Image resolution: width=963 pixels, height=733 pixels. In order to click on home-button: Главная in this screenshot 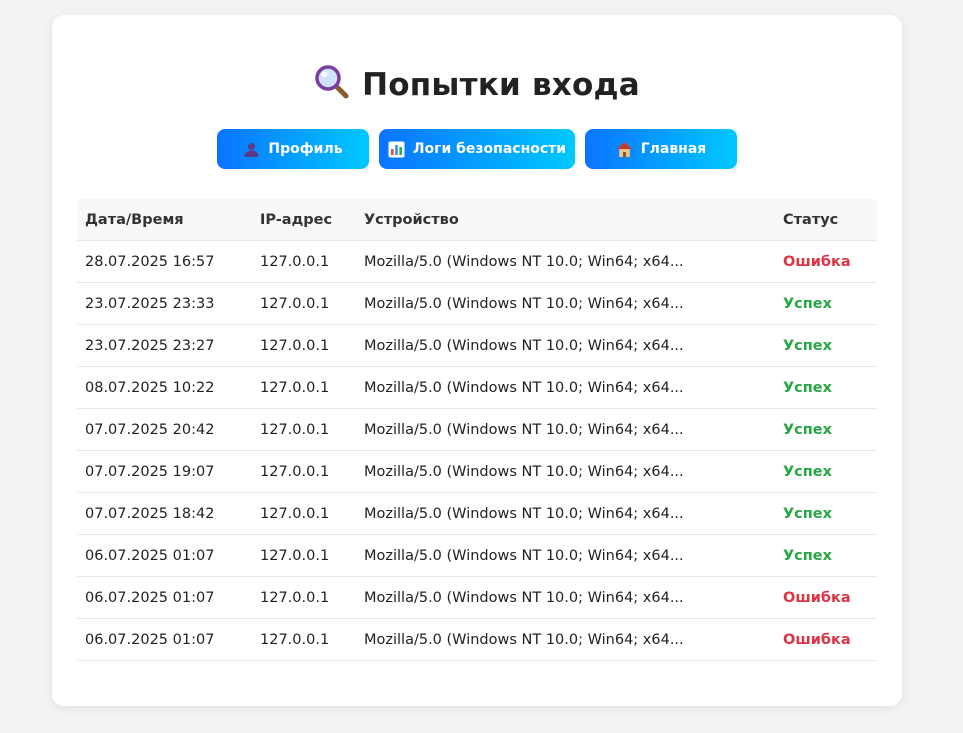, I will do `click(661, 149)`.